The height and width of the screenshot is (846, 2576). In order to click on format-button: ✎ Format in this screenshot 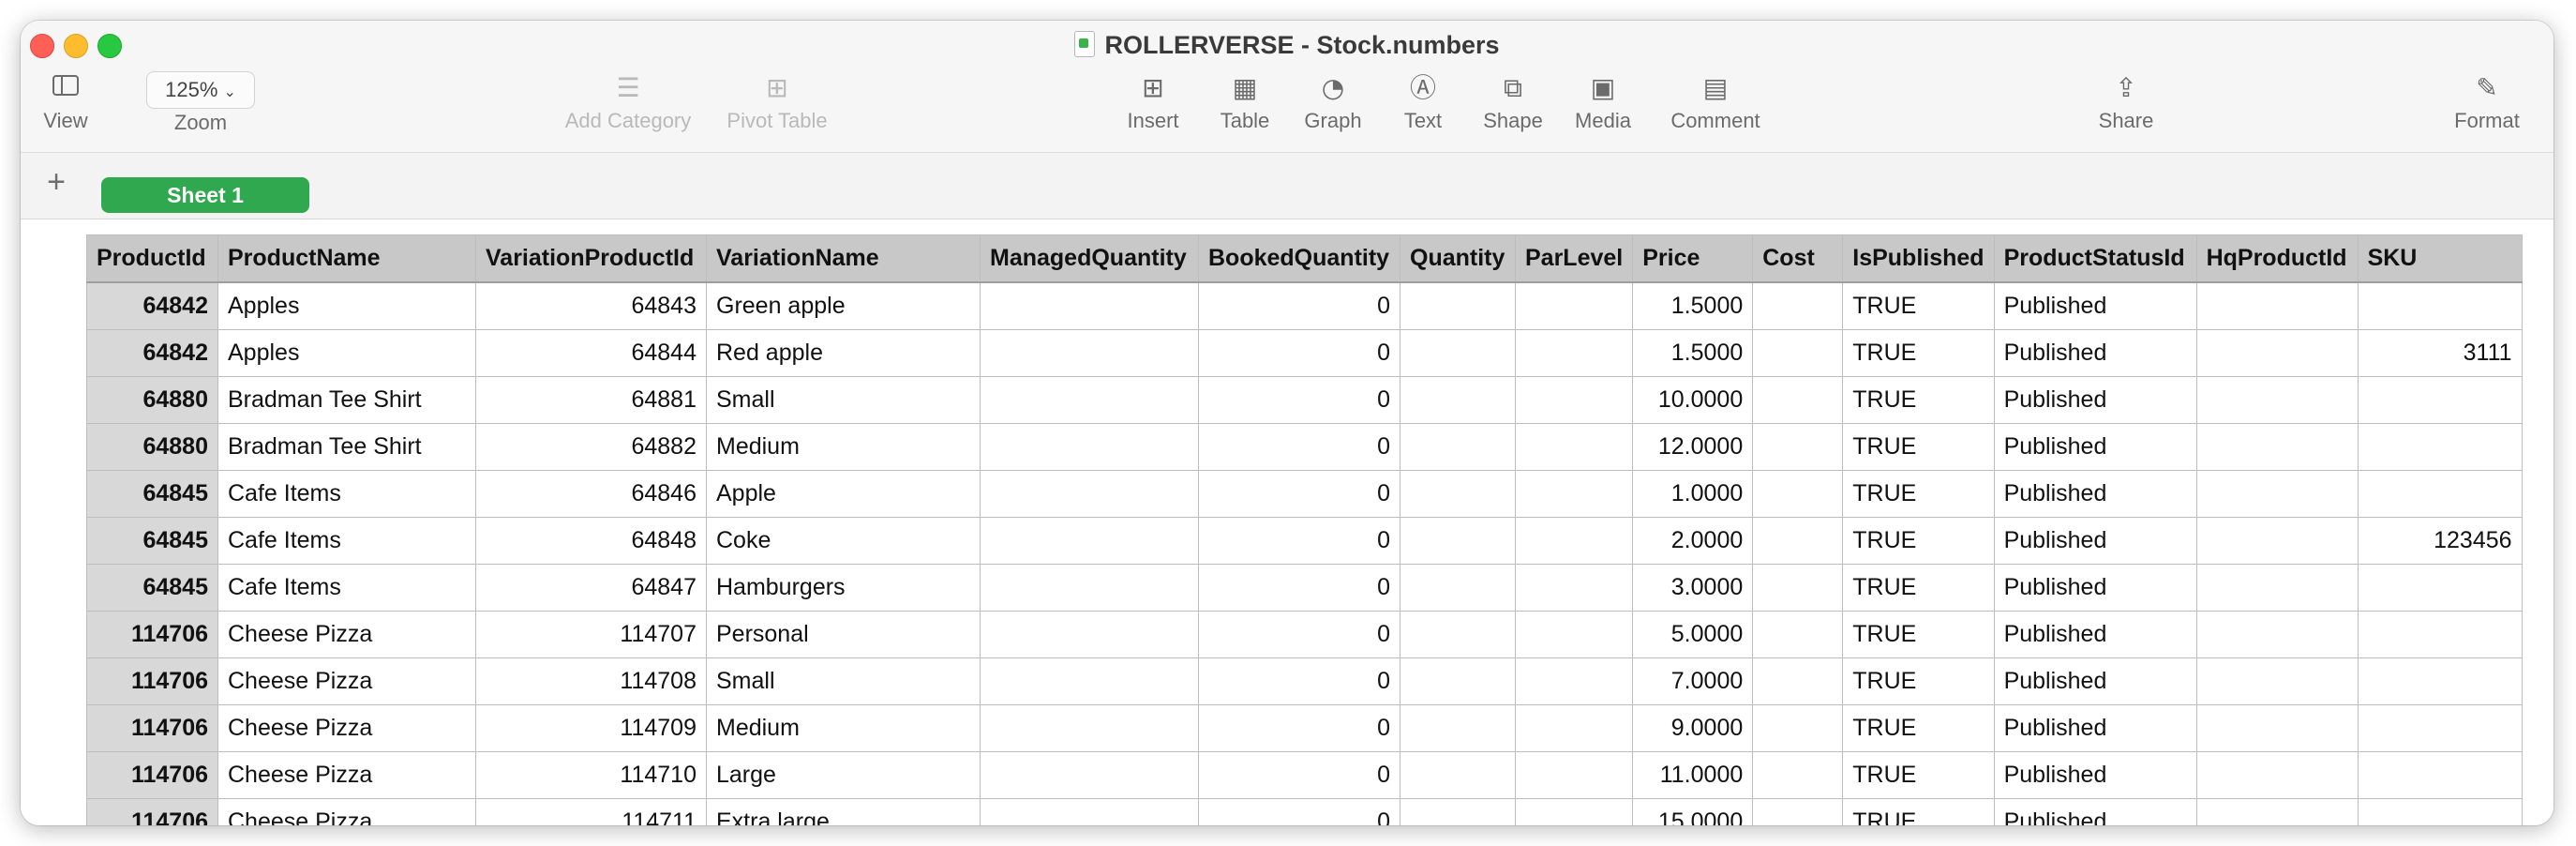, I will do `click(2487, 102)`.